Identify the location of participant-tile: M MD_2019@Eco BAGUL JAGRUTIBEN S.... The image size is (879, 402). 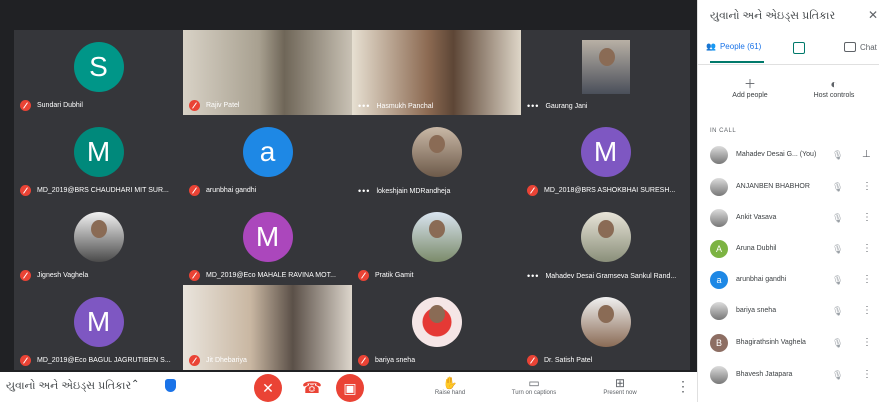
(98, 327).